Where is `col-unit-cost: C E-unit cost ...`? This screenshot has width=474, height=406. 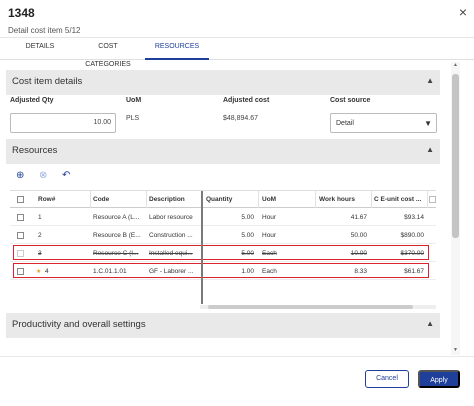
col-unit-cost: C E-unit cost ... is located at coordinates (400, 199).